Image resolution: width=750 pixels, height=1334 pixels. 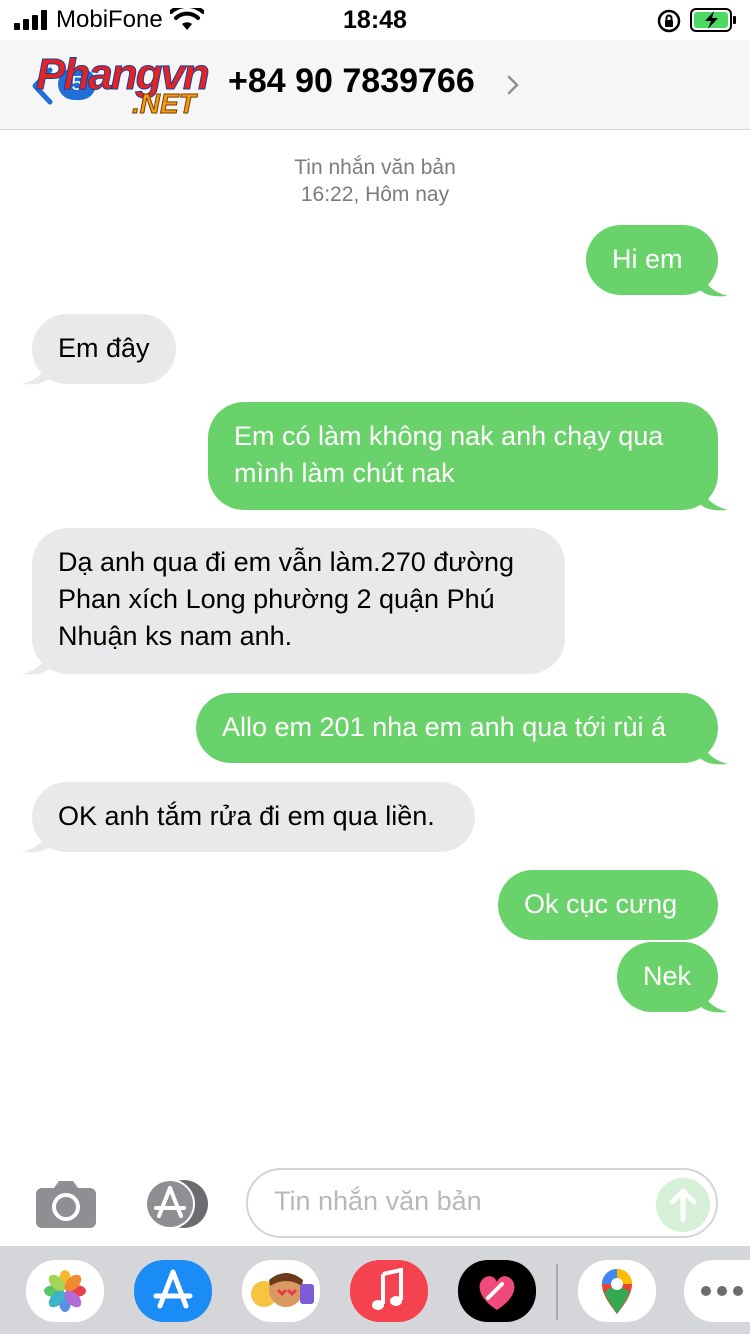 I want to click on imessage-app-drawer, so click(x=375, y=1290).